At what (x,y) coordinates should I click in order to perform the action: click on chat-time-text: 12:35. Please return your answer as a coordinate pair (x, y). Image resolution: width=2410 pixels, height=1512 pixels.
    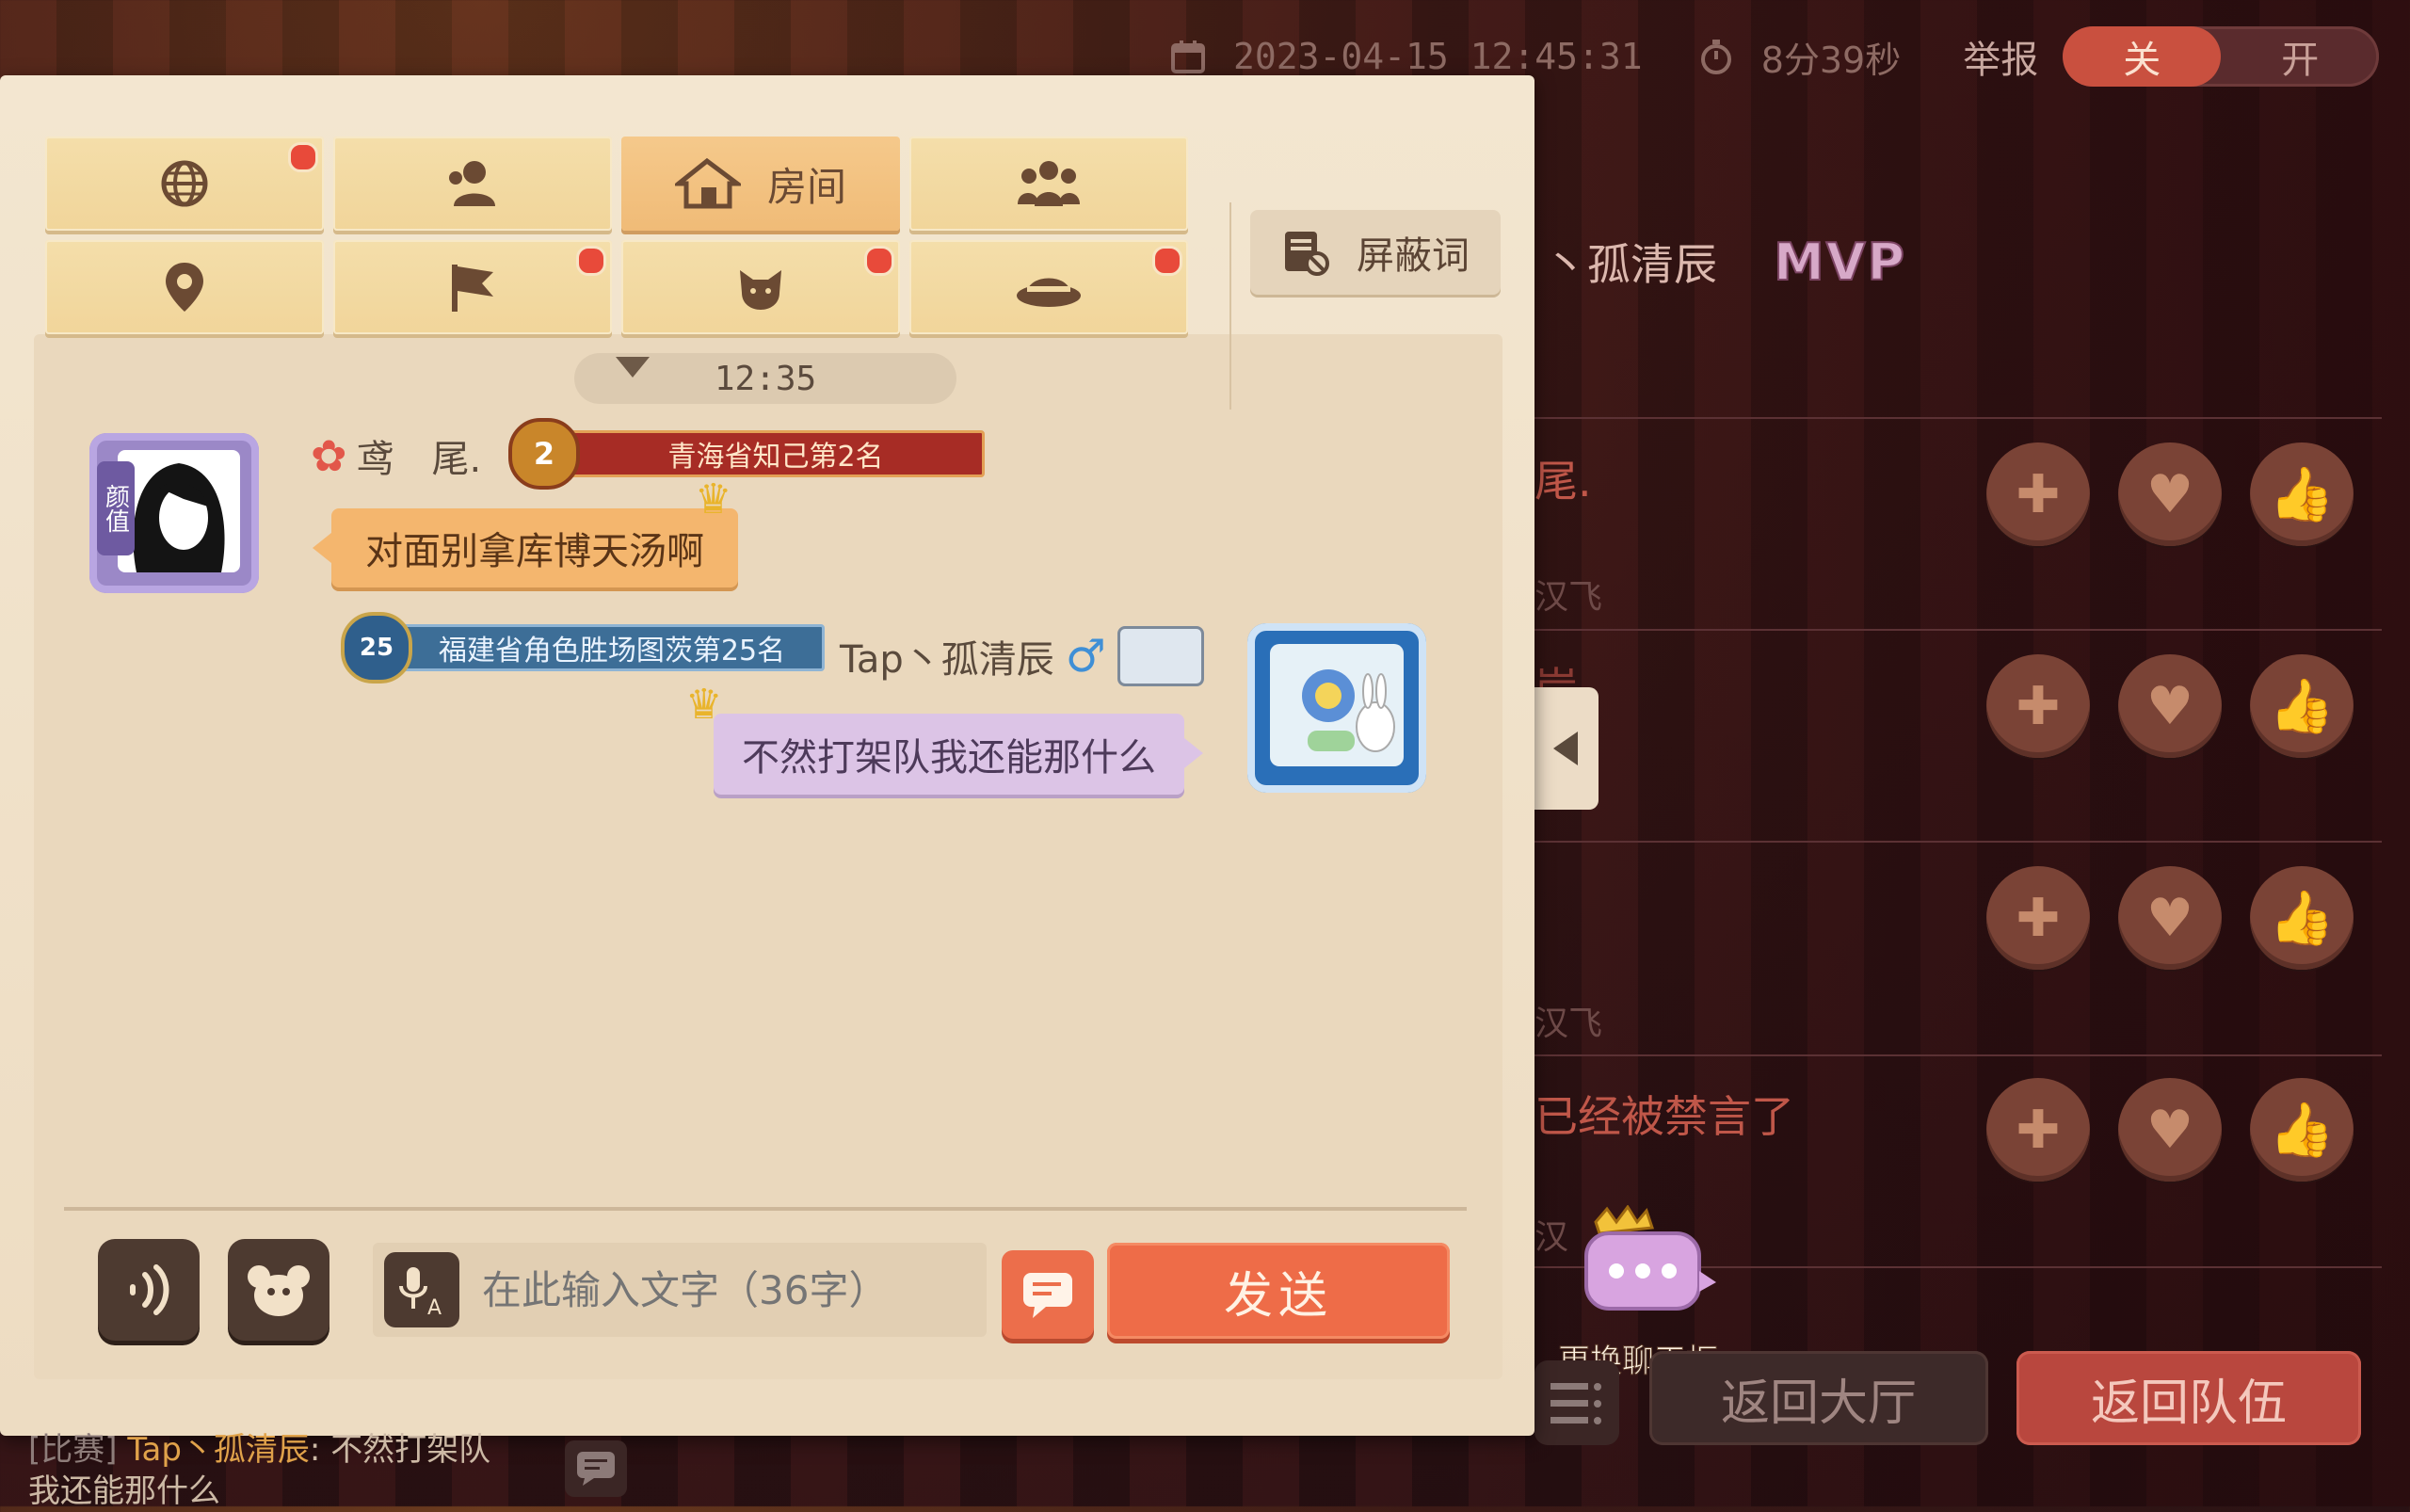
    Looking at the image, I should click on (765, 378).